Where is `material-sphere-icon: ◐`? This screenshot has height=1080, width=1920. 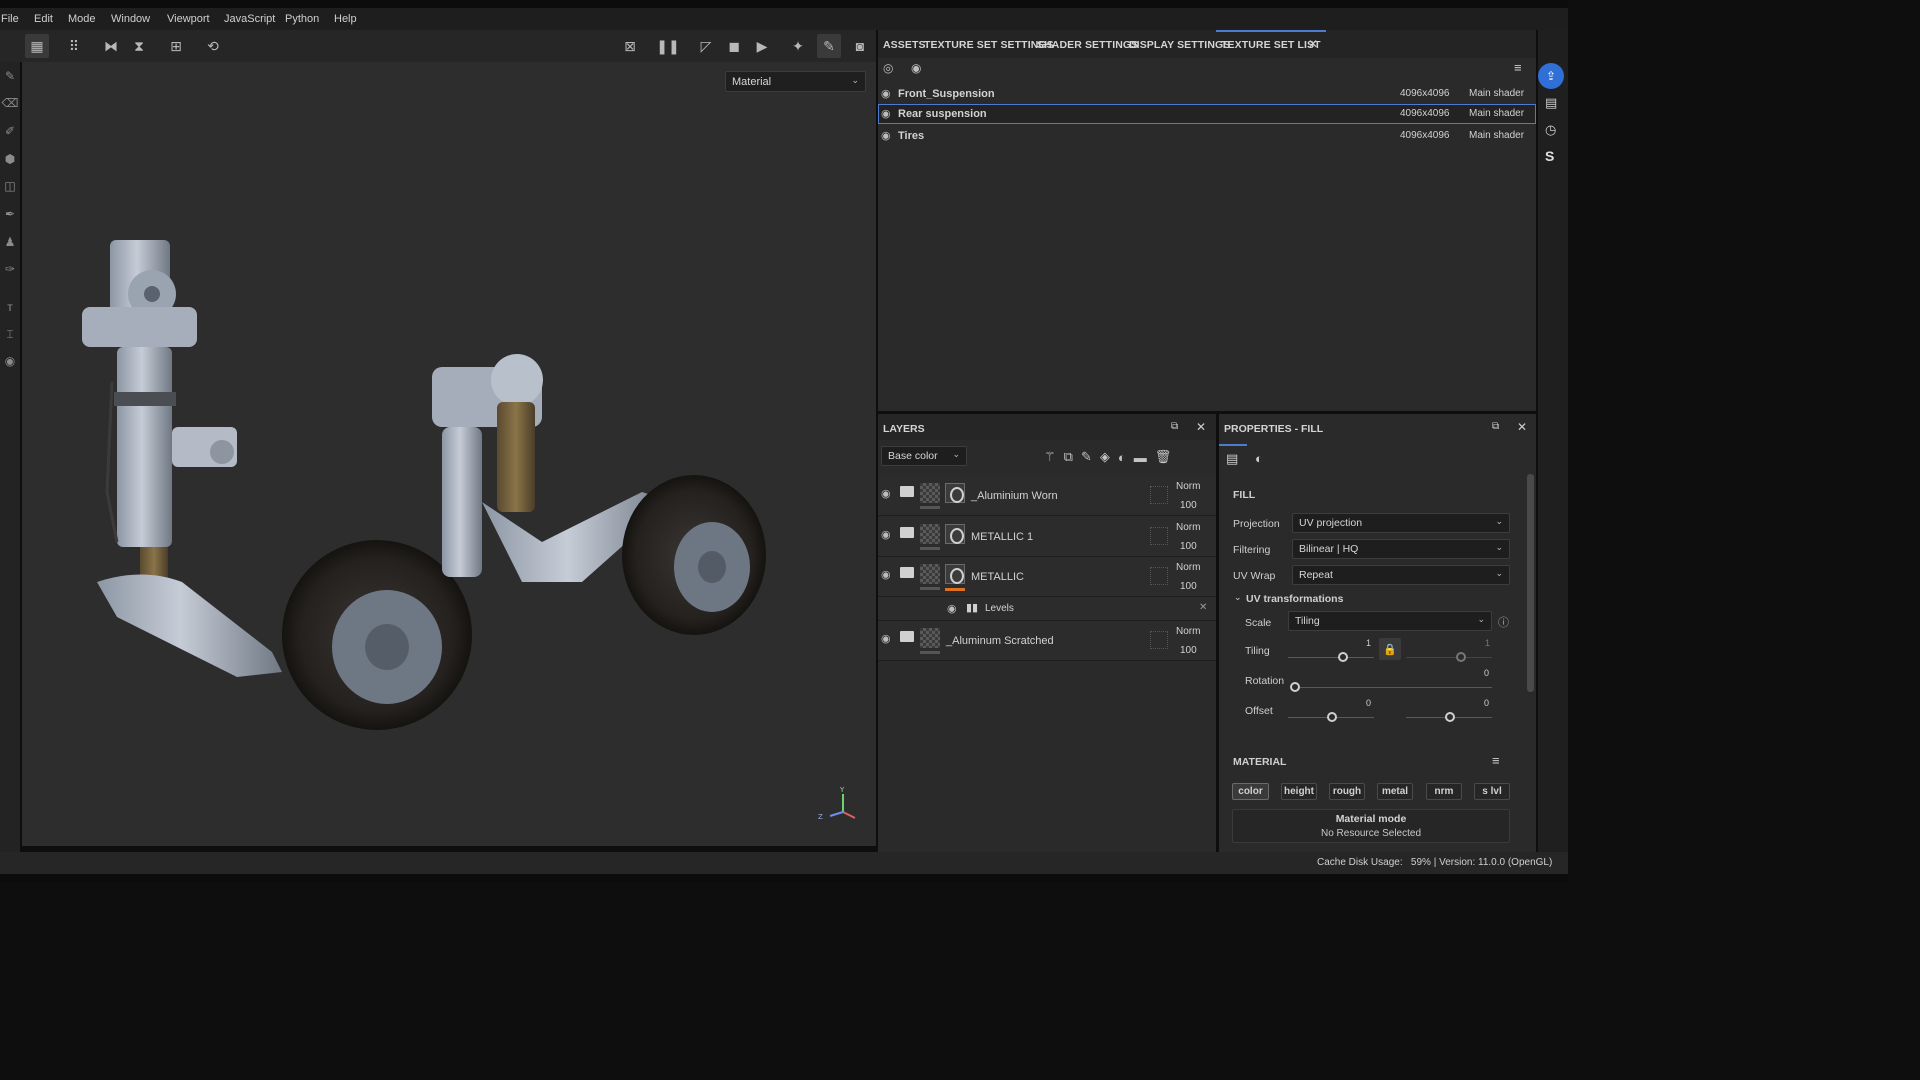
material-sphere-icon: ◐ is located at coordinates (1259, 458).